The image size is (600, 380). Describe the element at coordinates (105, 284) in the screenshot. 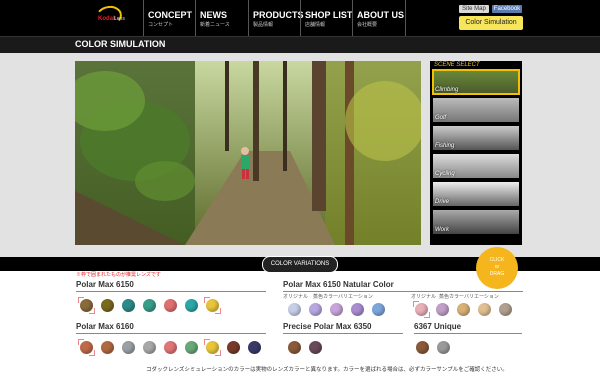

I see `section-title-pm6150: Polar Max 6150` at that location.